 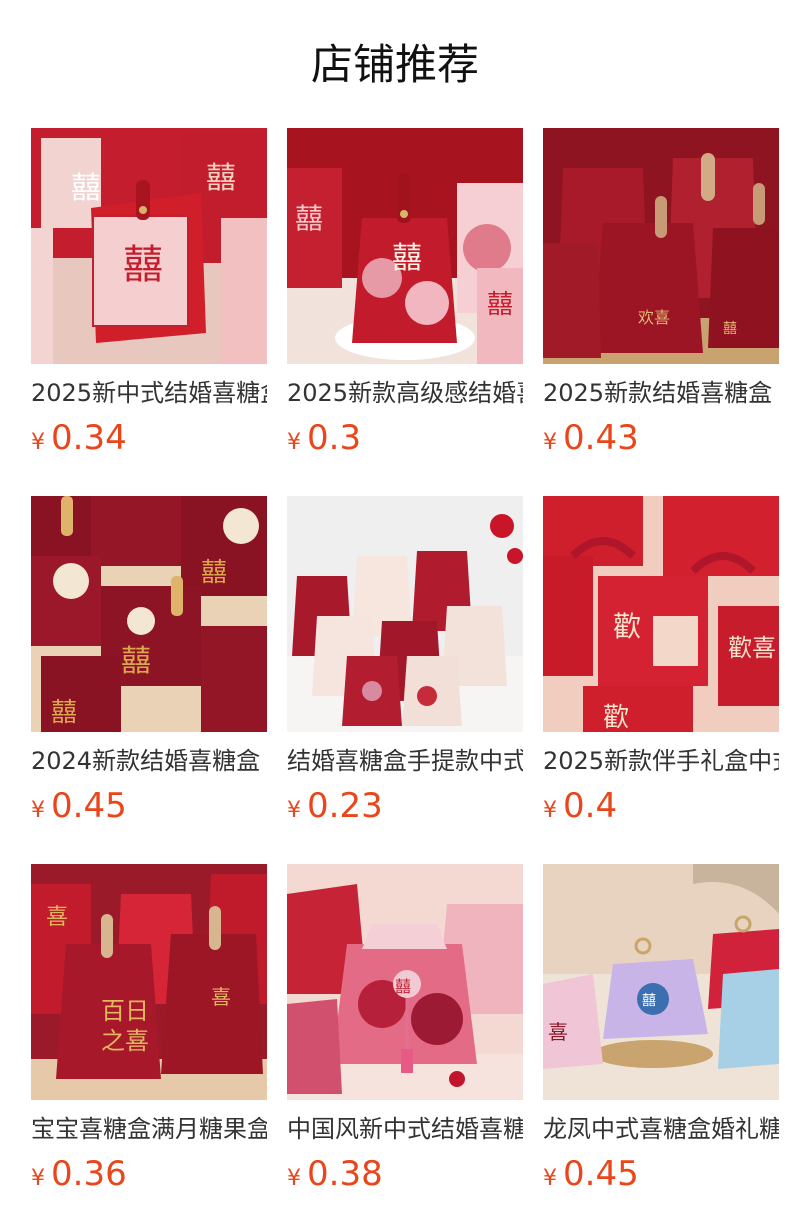 I want to click on product-card: 囍 中国风新中式结婚喜糖盒 ¥0.38, so click(x=405, y=1034).